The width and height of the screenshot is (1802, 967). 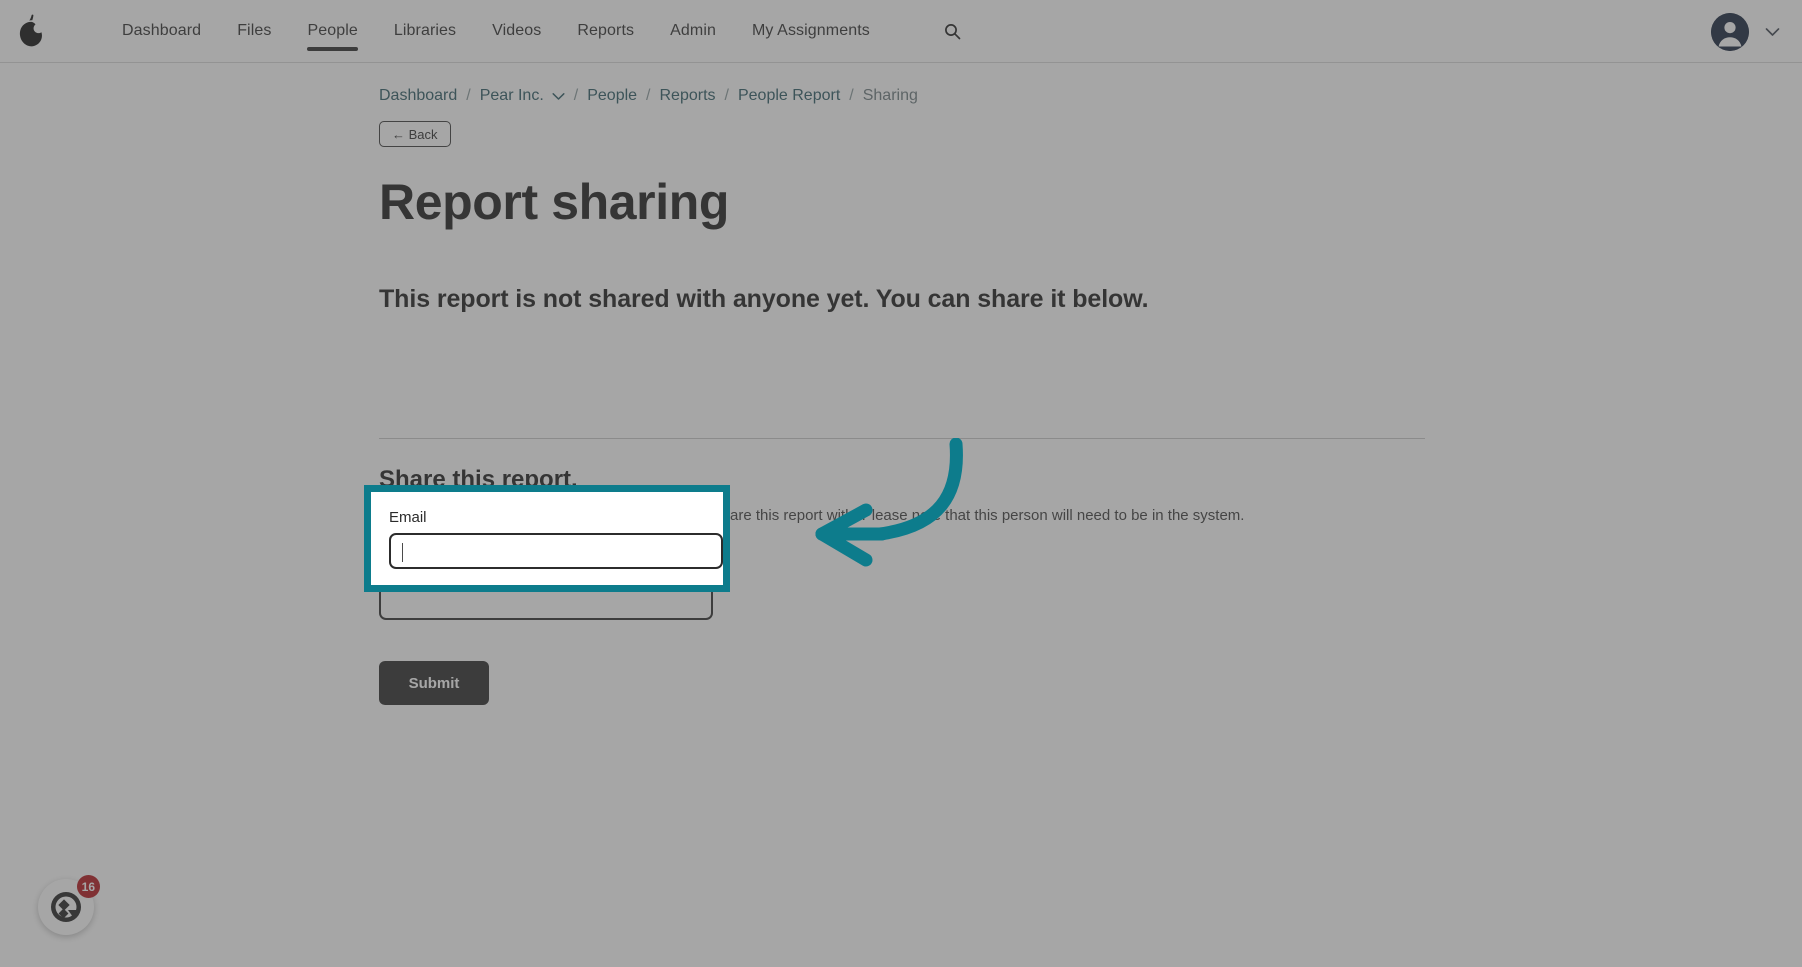 What do you see at coordinates (890, 95) in the screenshot?
I see `breadcrumb-item-sharing: Sharing` at bounding box center [890, 95].